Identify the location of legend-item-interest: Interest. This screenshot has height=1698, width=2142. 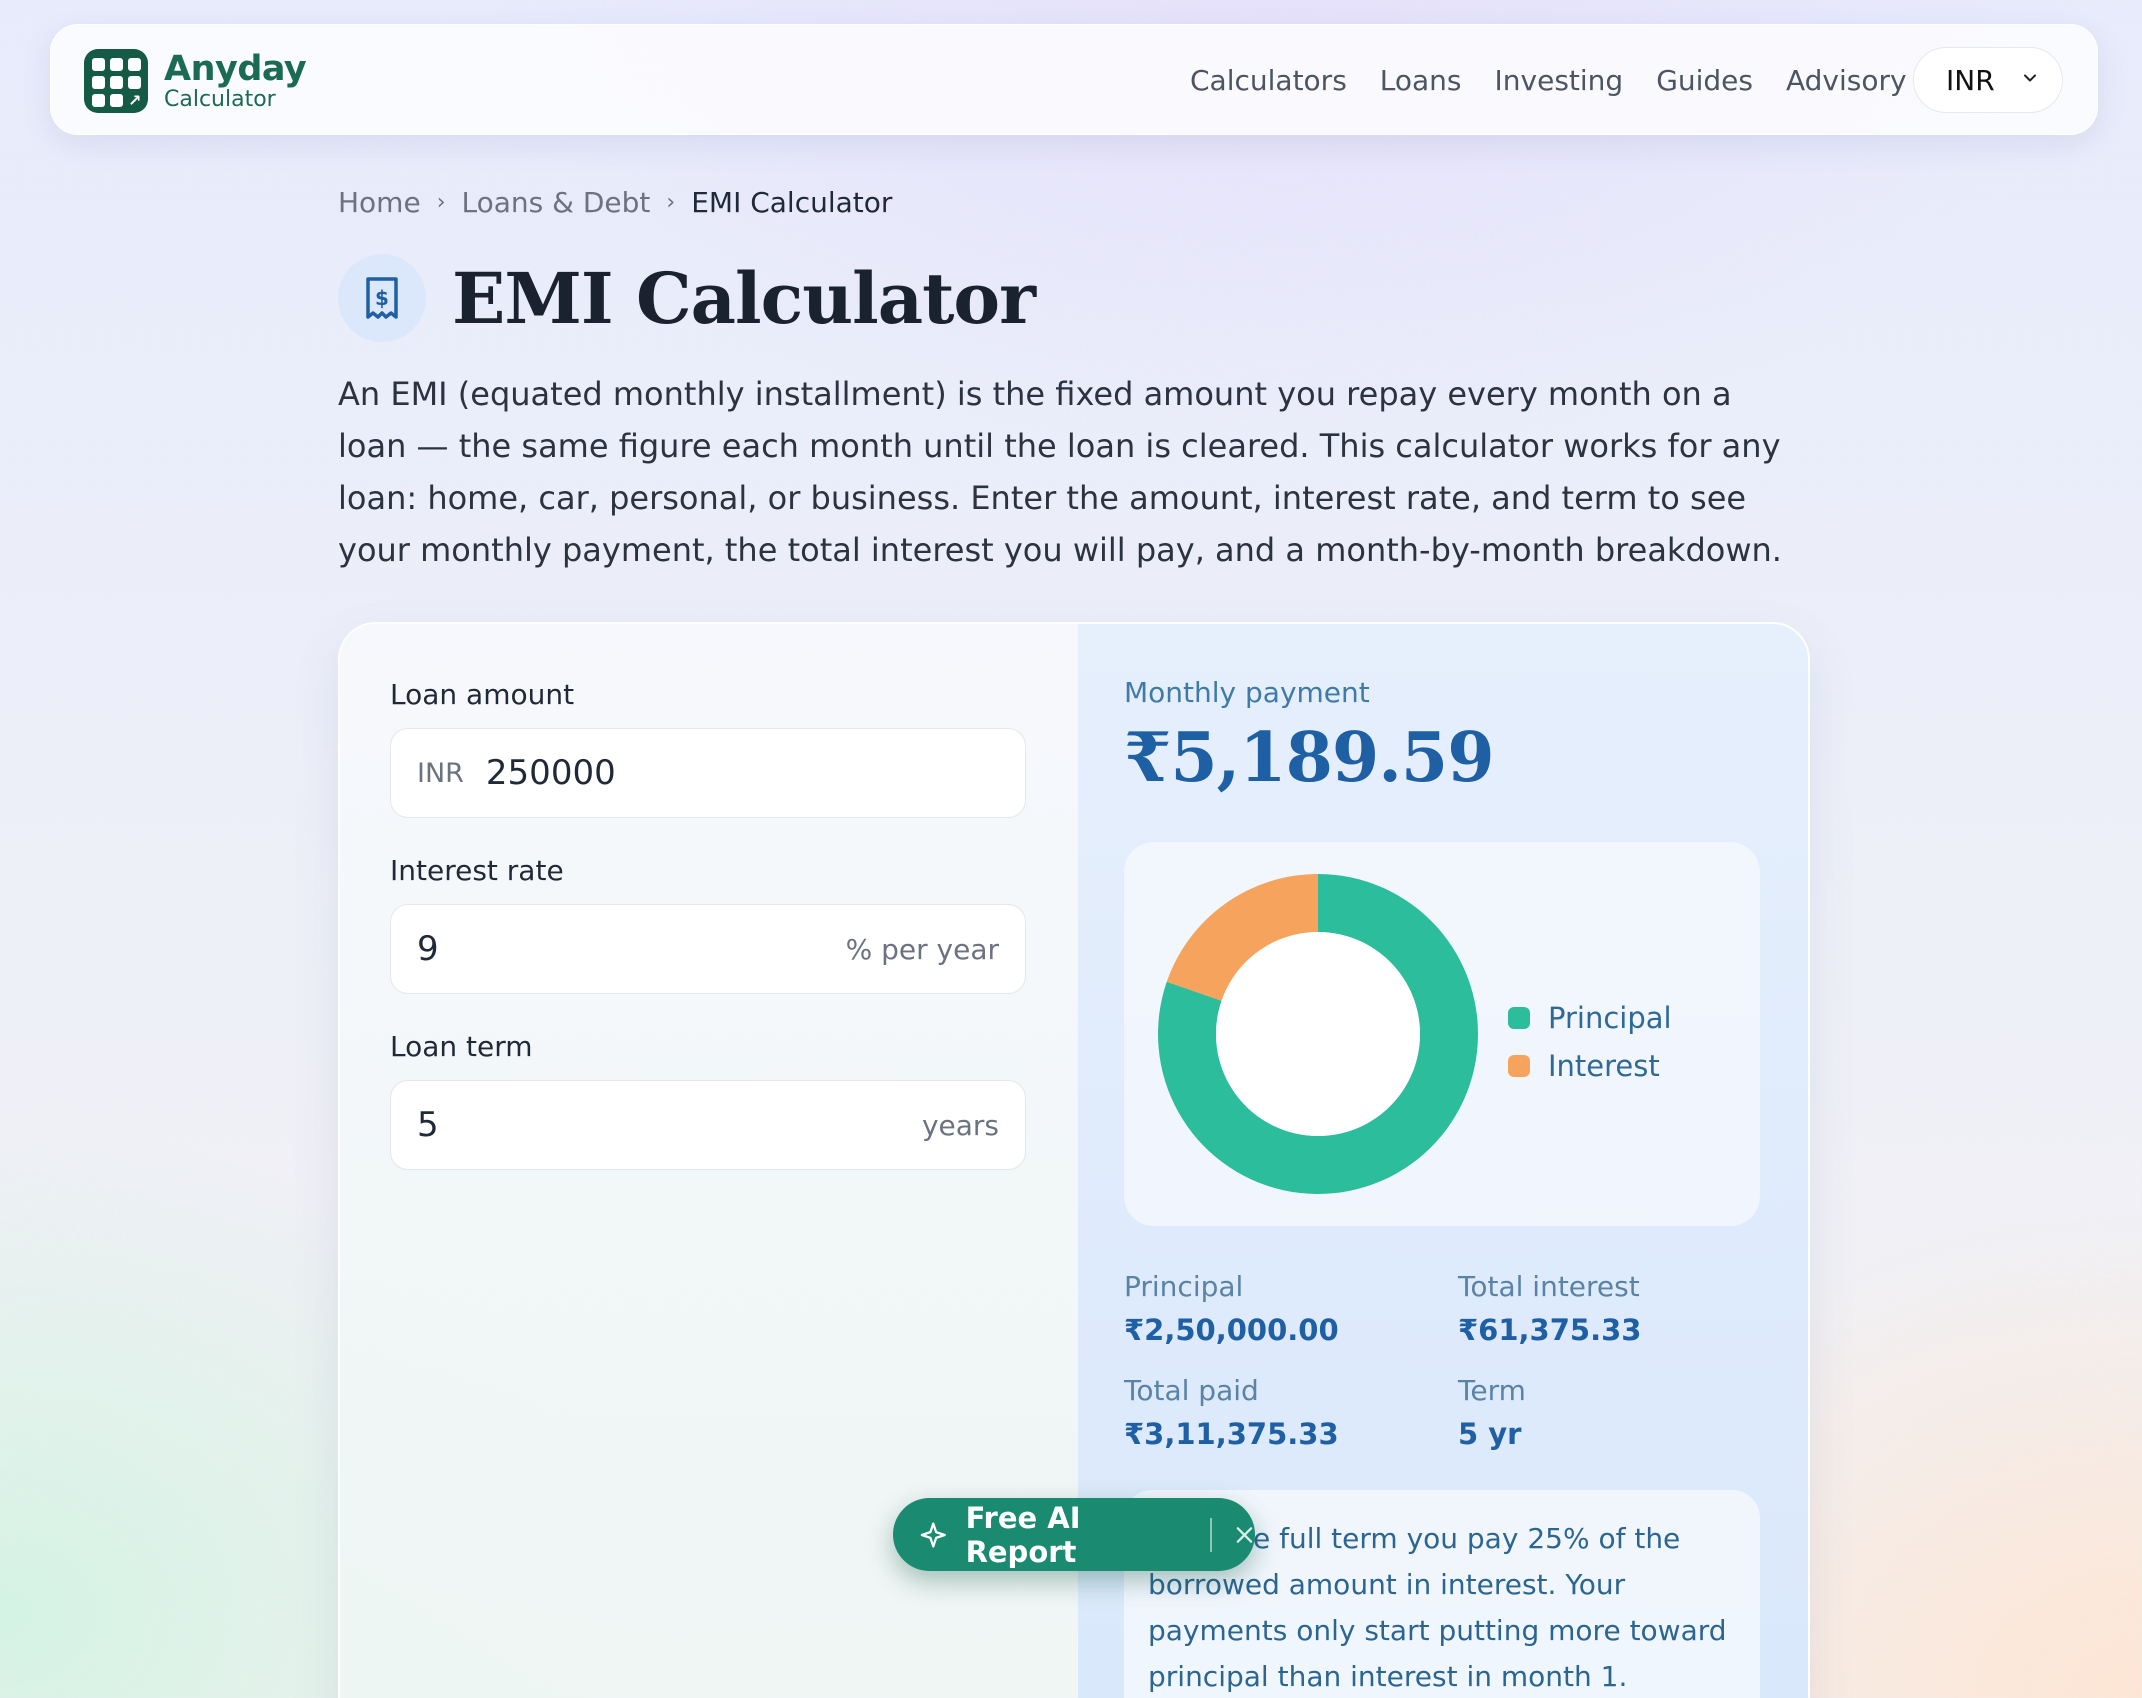
(1590, 1066).